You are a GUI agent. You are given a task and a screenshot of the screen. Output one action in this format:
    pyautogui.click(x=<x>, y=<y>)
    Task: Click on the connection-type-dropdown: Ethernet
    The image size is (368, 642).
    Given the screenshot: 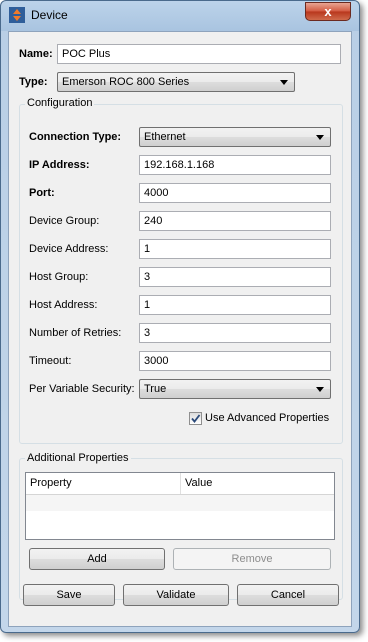 What is the action you would take?
    pyautogui.click(x=235, y=137)
    